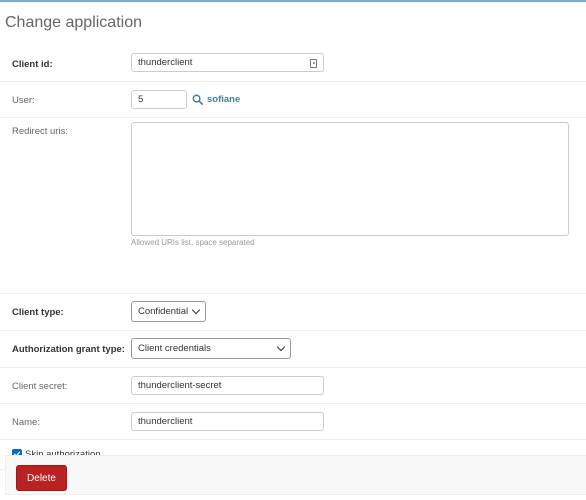  I want to click on client-secret-label: Client secret:, so click(40, 386).